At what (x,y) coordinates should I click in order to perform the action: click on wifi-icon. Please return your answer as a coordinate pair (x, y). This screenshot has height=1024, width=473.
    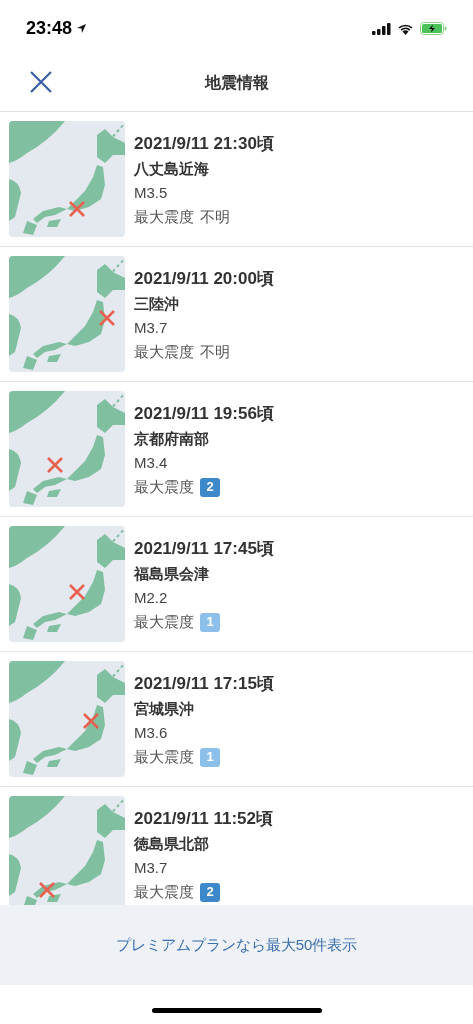
    Looking at the image, I should click on (405, 28).